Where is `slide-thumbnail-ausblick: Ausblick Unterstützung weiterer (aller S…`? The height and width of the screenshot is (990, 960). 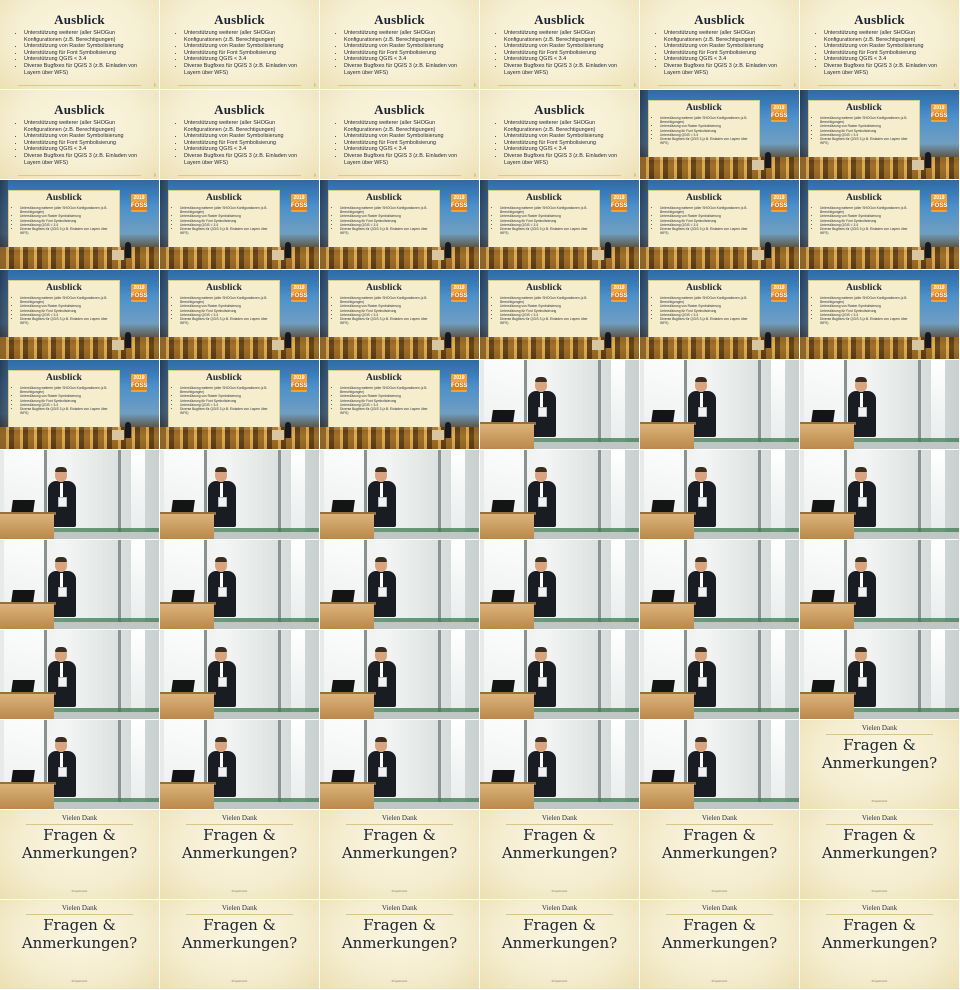
slide-thumbnail-ausblick: Ausblick Unterstützung weiterer (aller S… is located at coordinates (400, 45).